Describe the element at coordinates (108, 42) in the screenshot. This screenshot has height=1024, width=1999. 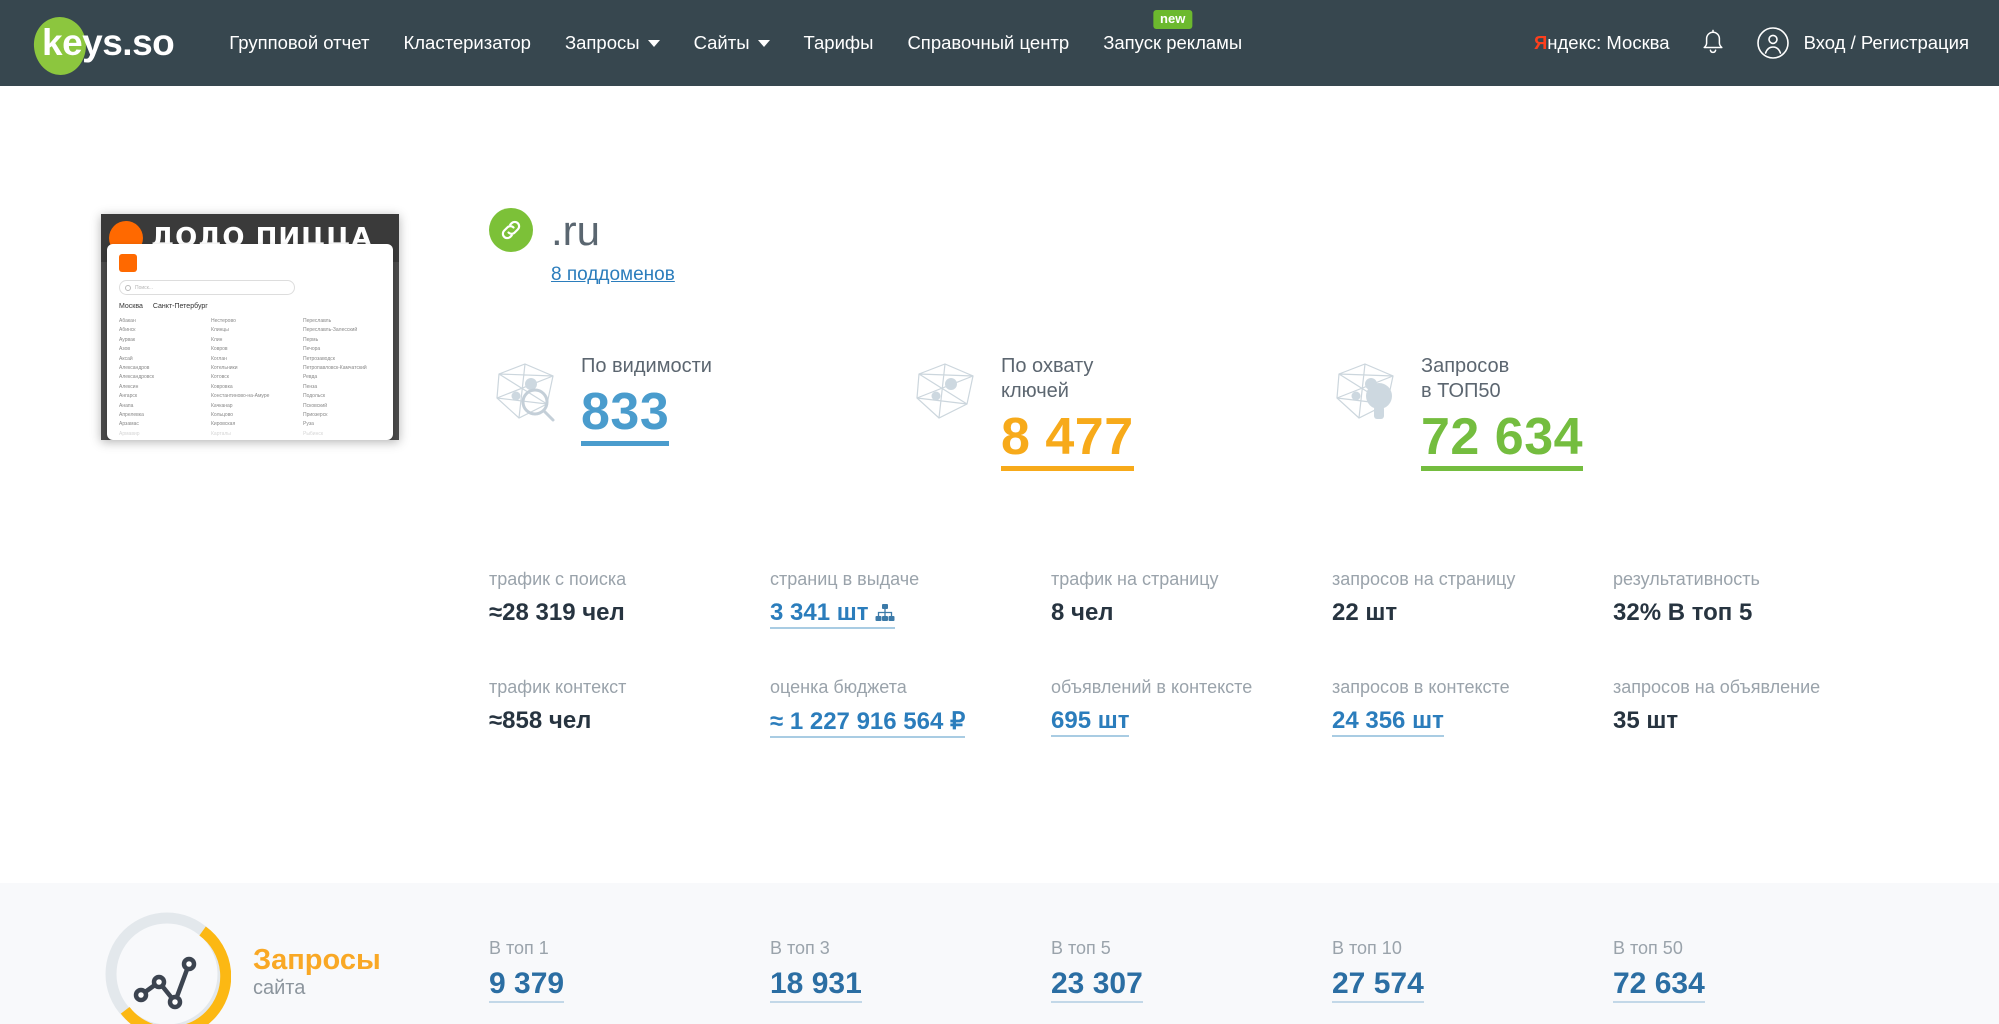
I see `logo-text: keys.so` at that location.